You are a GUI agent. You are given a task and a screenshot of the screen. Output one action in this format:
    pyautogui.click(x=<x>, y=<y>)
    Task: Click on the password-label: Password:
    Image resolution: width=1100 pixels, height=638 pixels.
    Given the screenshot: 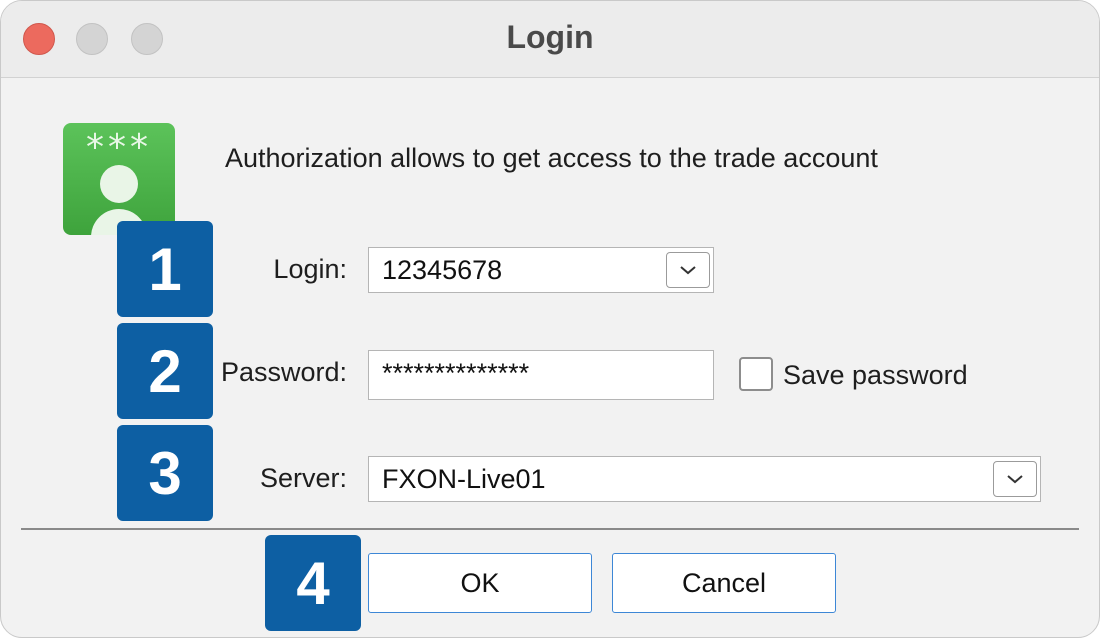 What is the action you would take?
    pyautogui.click(x=283, y=372)
    